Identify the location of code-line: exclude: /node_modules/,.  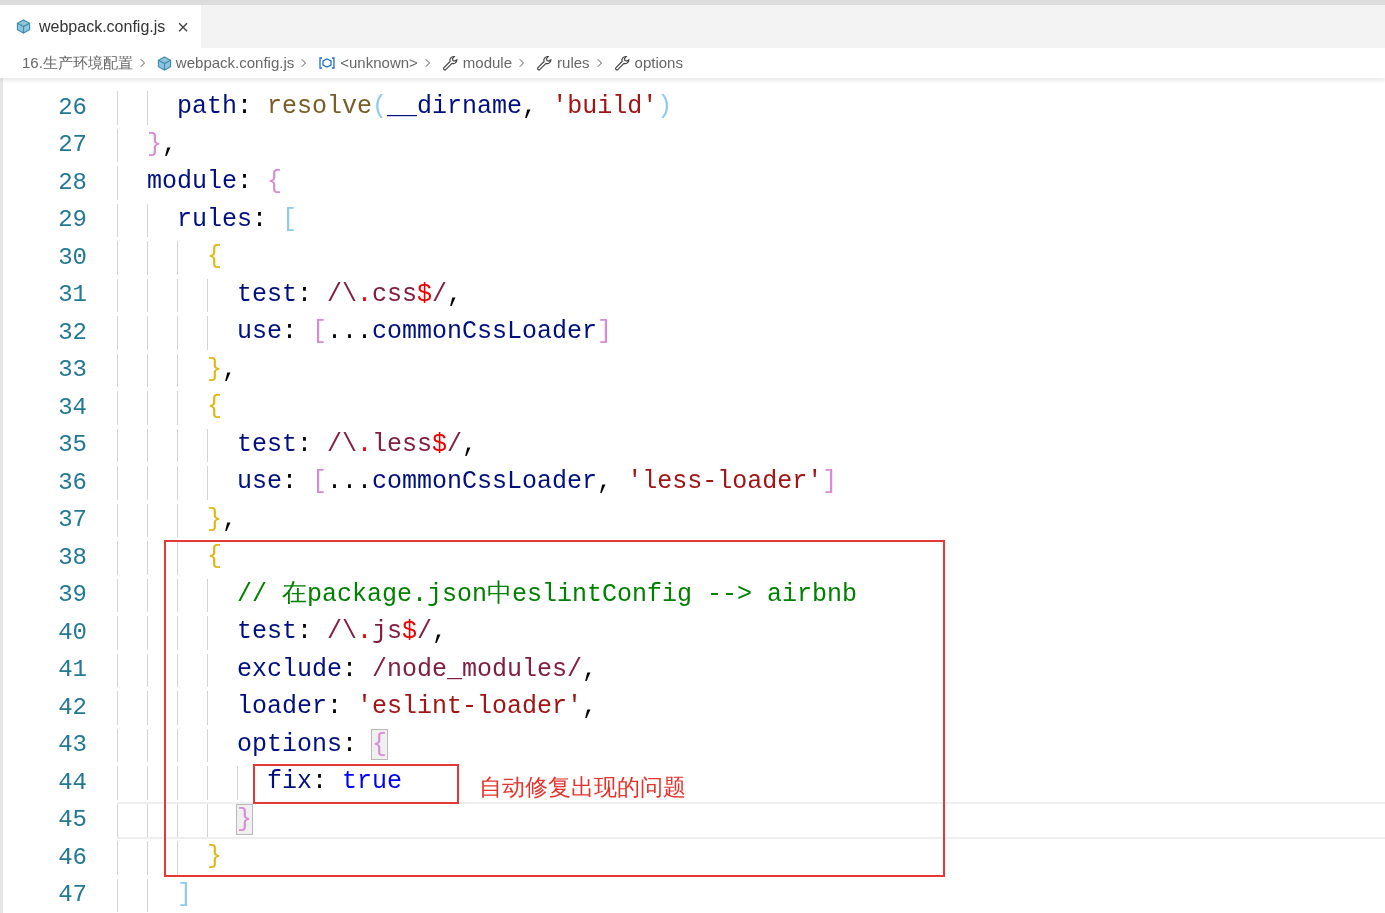
(417, 670).